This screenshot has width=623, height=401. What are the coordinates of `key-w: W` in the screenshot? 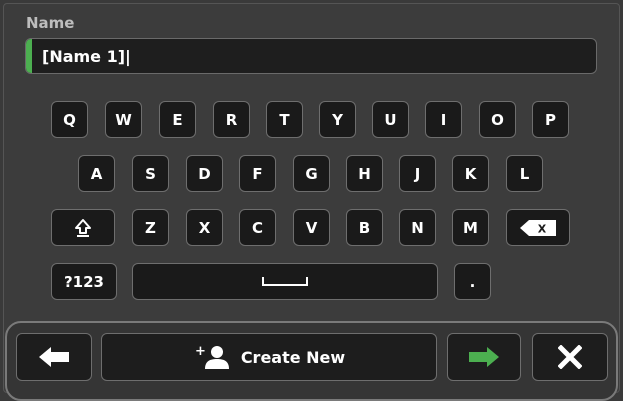 It's located at (123, 119).